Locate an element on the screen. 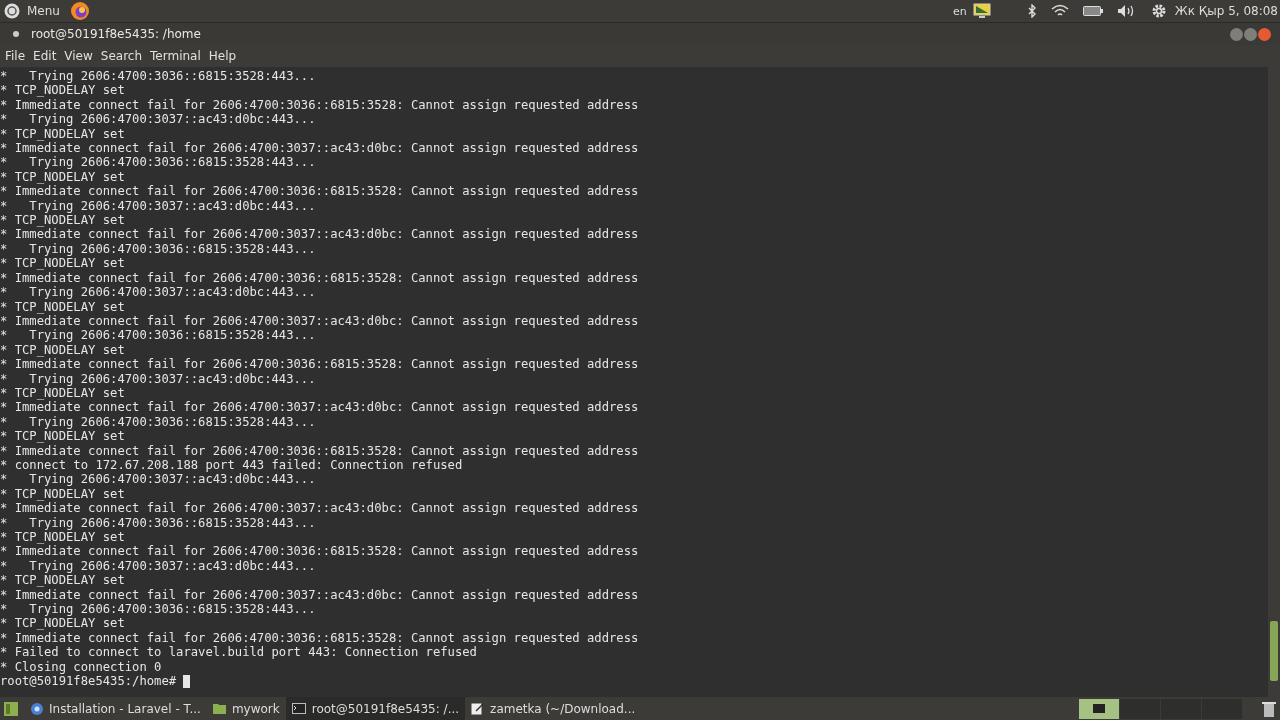 The image size is (1280, 720). menu-icon is located at coordinates (12, 11).